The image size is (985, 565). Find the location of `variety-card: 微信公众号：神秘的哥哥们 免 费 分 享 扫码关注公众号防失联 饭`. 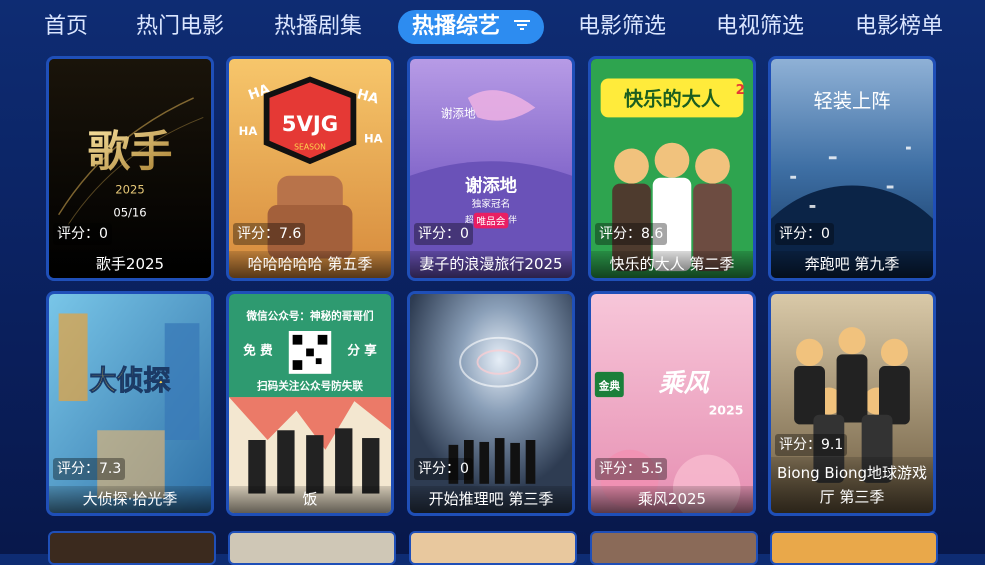

variety-card: 微信公众号：神秘的哥哥们 免 费 分 享 扫码关注公众号防失联 饭 is located at coordinates (310, 403).